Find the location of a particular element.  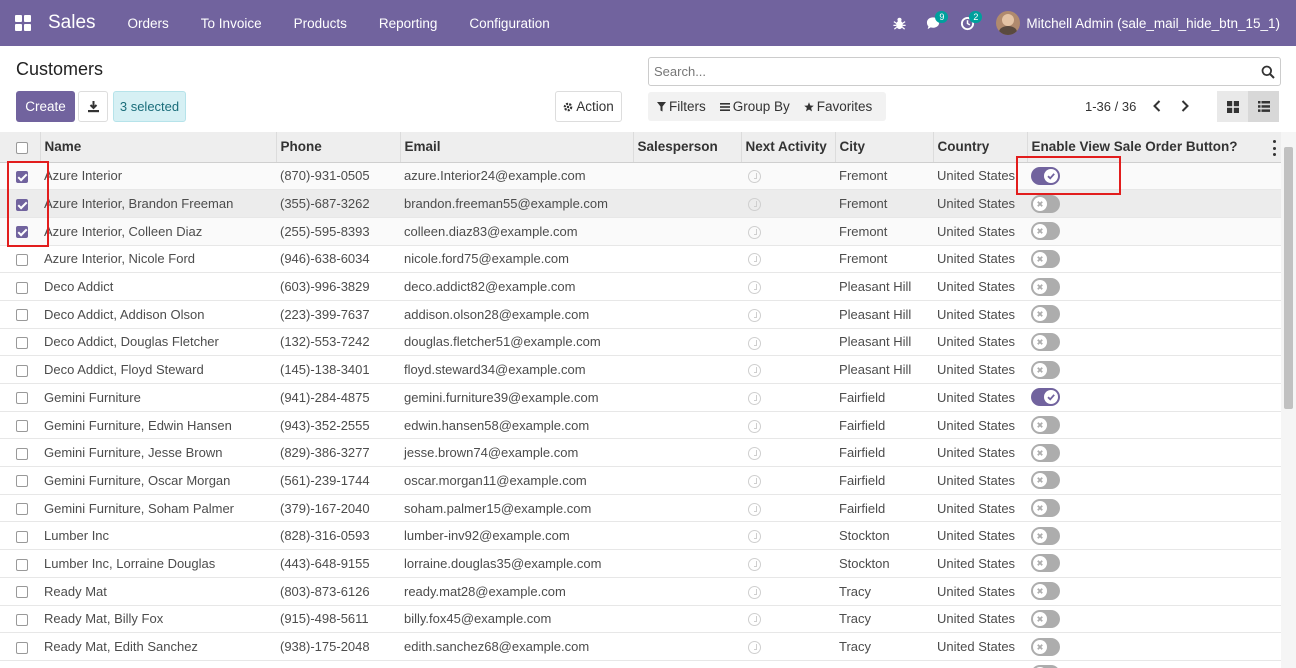

cell-phone: (946)-638-6034 is located at coordinates (338, 259).